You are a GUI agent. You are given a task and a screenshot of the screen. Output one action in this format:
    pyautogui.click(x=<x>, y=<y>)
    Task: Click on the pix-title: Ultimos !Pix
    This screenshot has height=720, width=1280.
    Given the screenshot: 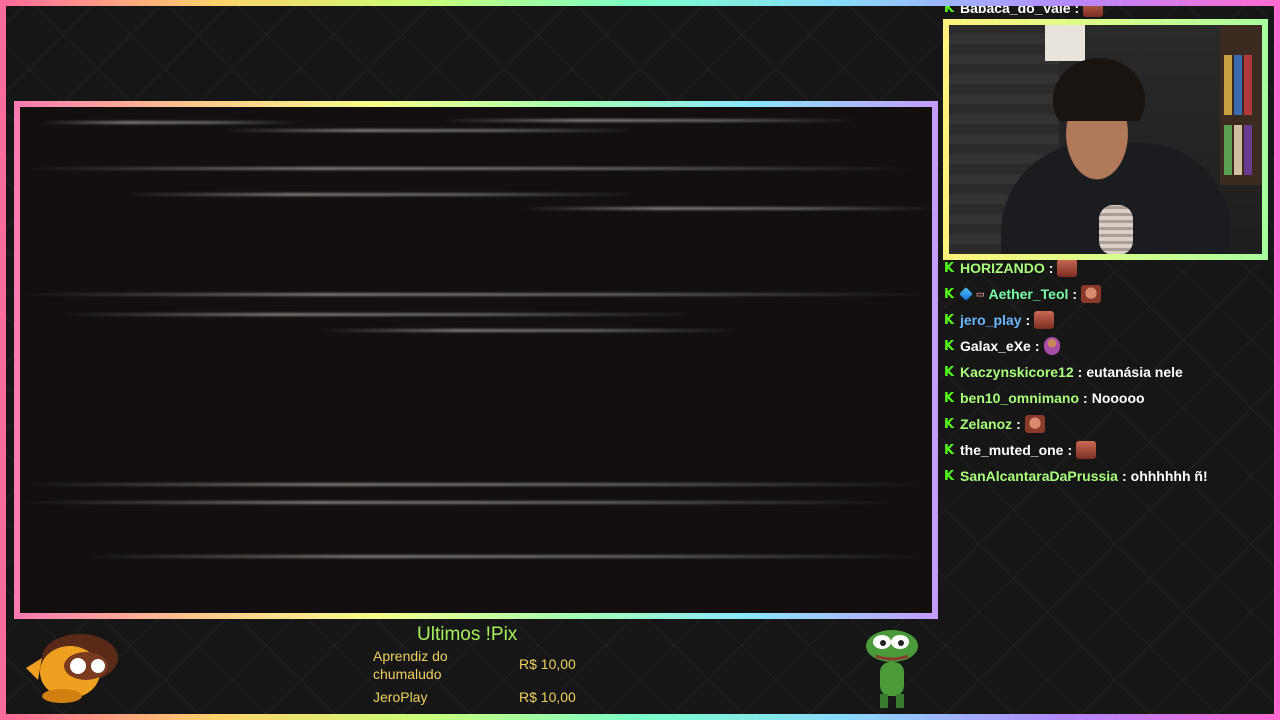 What is the action you would take?
    pyautogui.click(x=467, y=634)
    